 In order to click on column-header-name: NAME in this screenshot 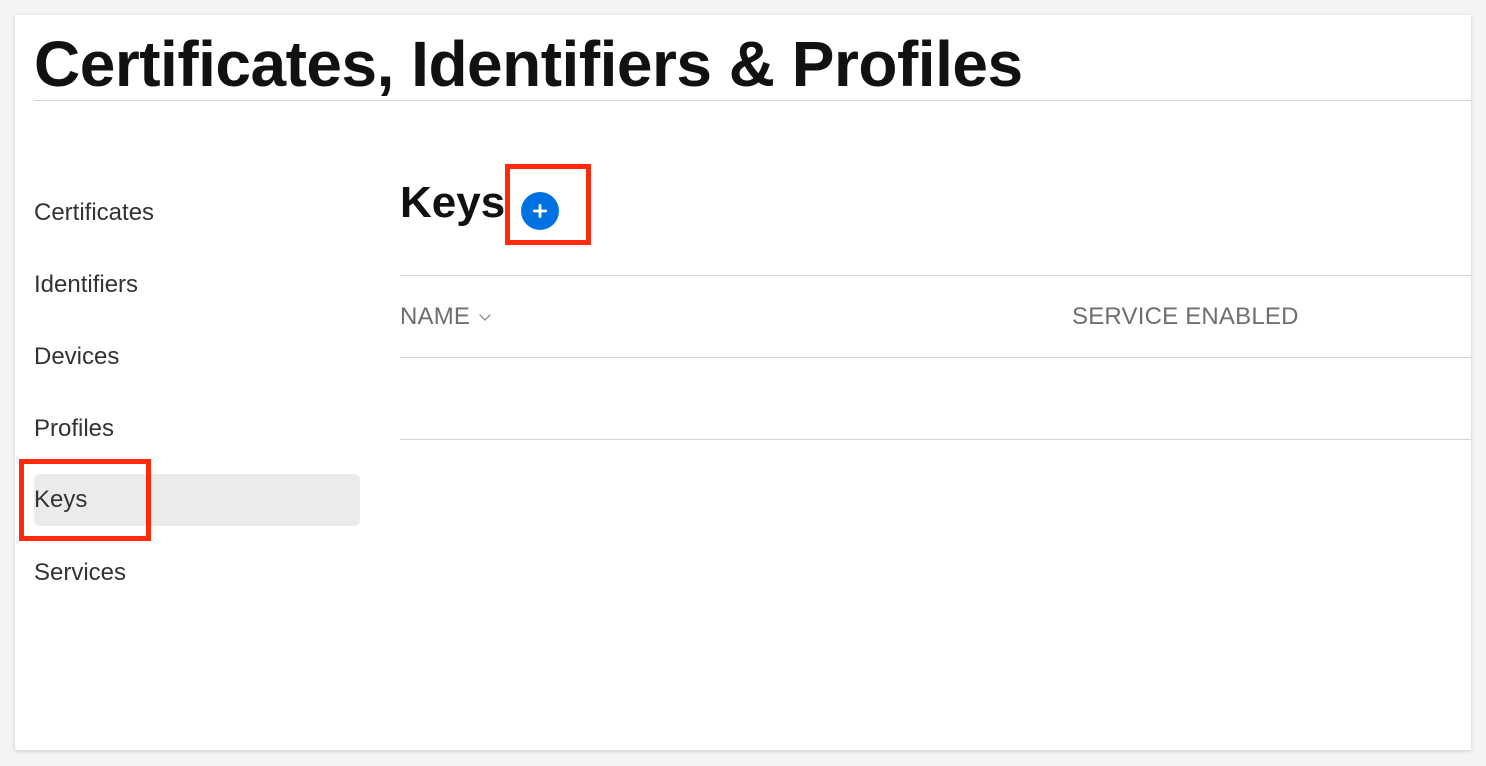, I will do `click(446, 317)`.